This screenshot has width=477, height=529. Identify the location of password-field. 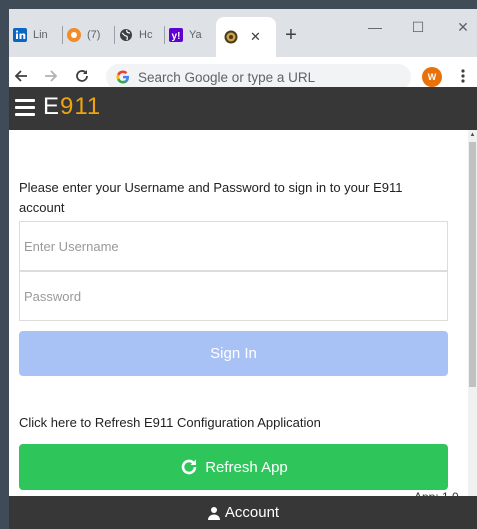
(233, 296).